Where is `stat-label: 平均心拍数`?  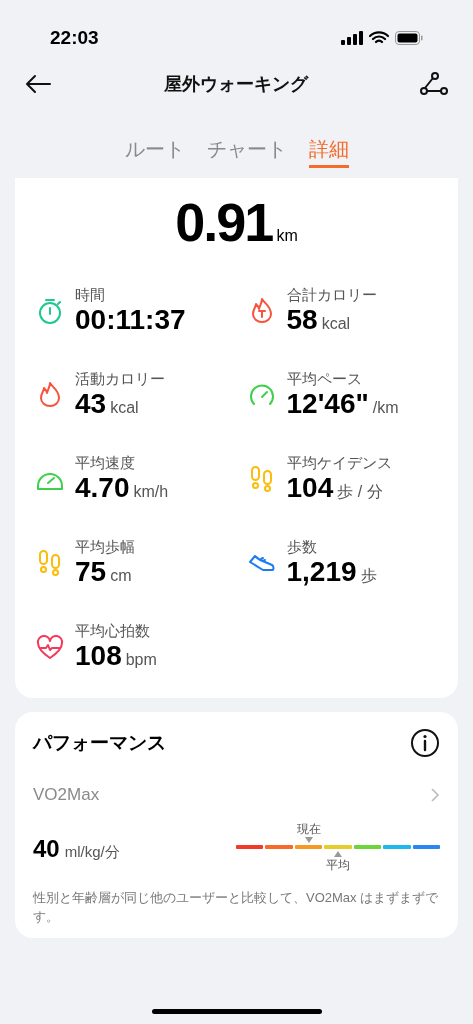
stat-label: 平均心拍数 is located at coordinates (113, 631).